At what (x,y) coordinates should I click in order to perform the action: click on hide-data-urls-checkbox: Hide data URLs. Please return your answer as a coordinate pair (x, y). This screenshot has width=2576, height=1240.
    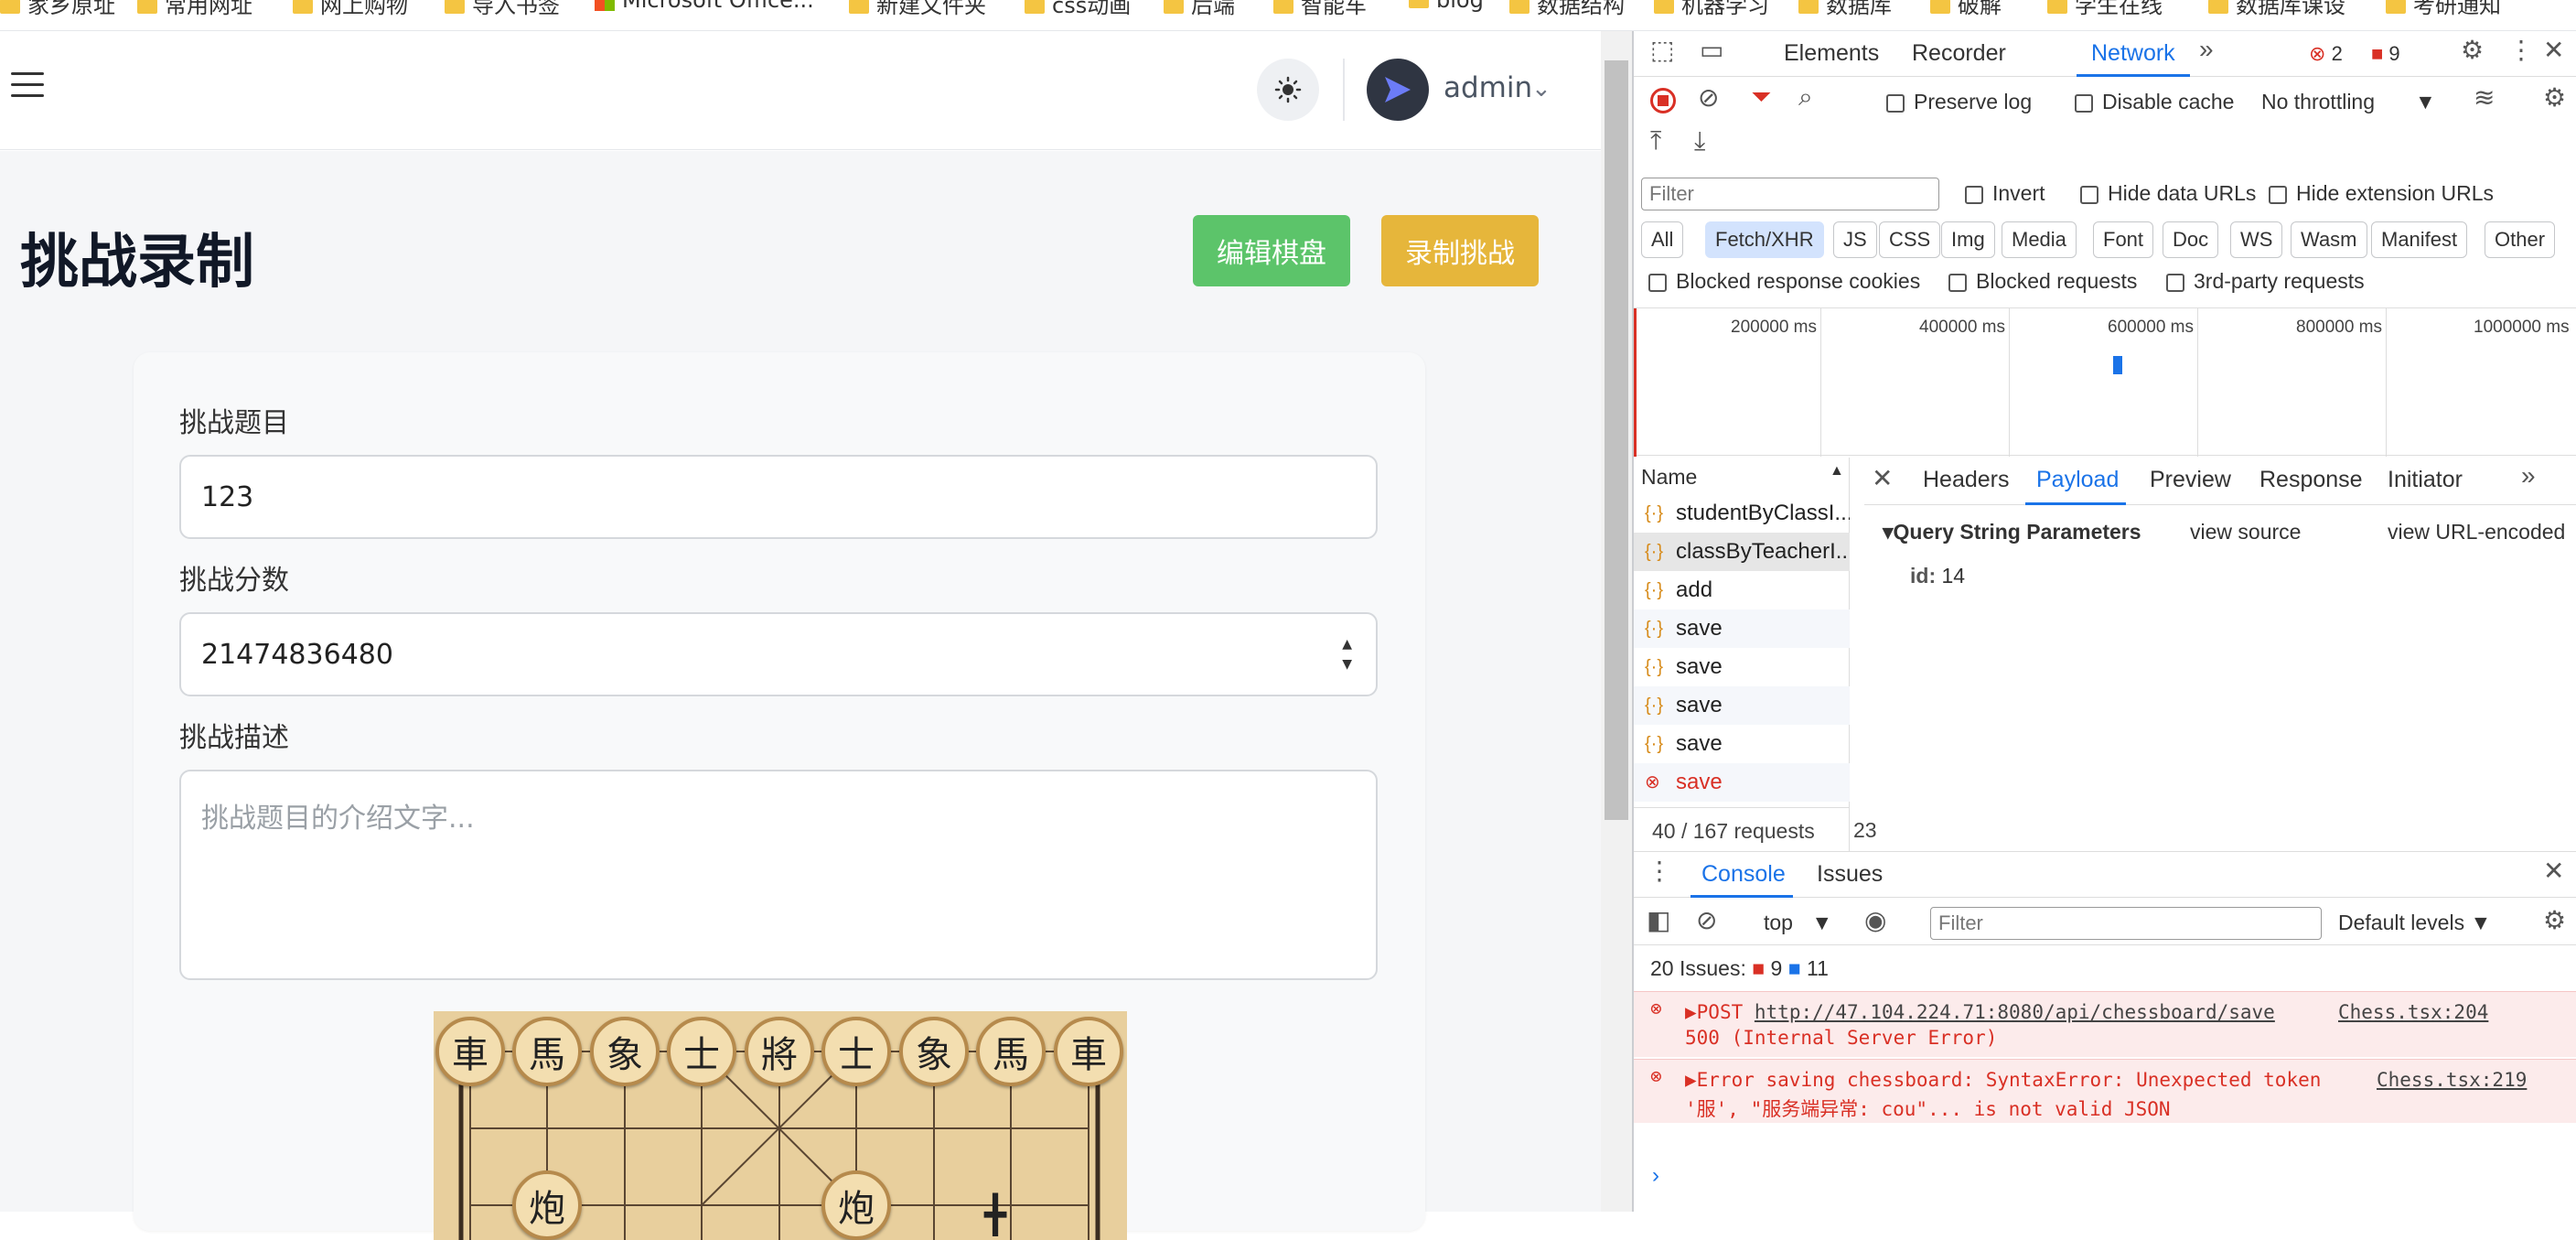
    Looking at the image, I should click on (2168, 193).